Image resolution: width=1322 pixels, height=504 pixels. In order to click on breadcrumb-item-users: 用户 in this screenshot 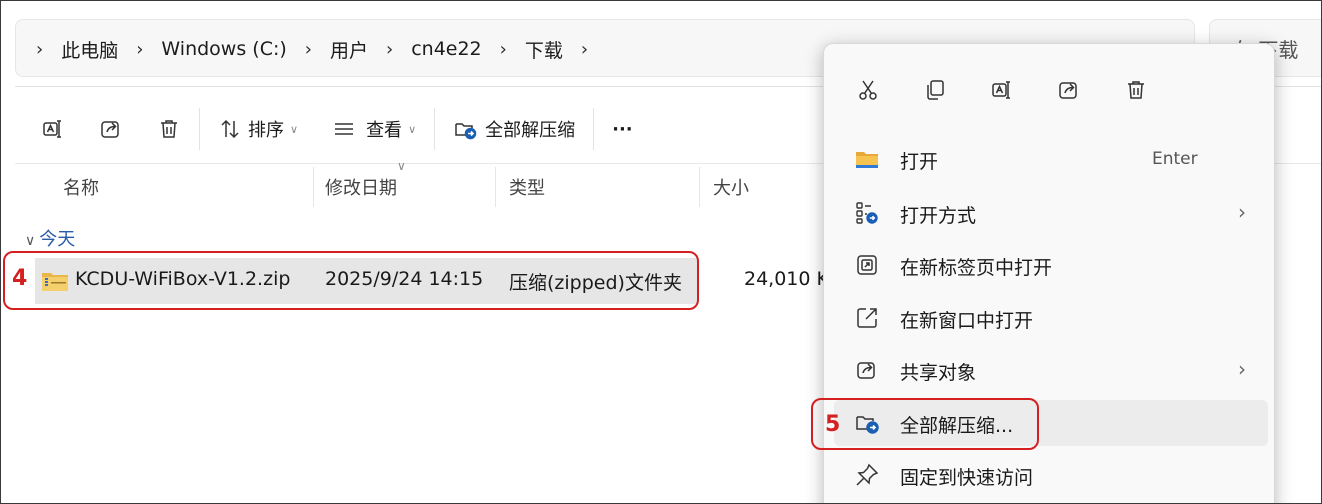, I will do `click(349, 49)`.